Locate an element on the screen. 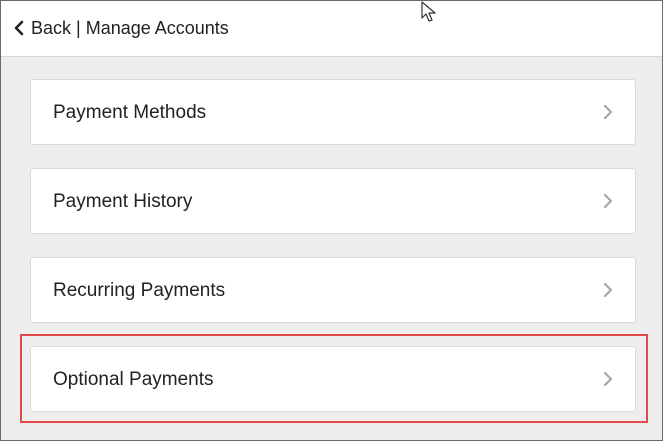  menu-item-label: Optional Payments is located at coordinates (133, 379).